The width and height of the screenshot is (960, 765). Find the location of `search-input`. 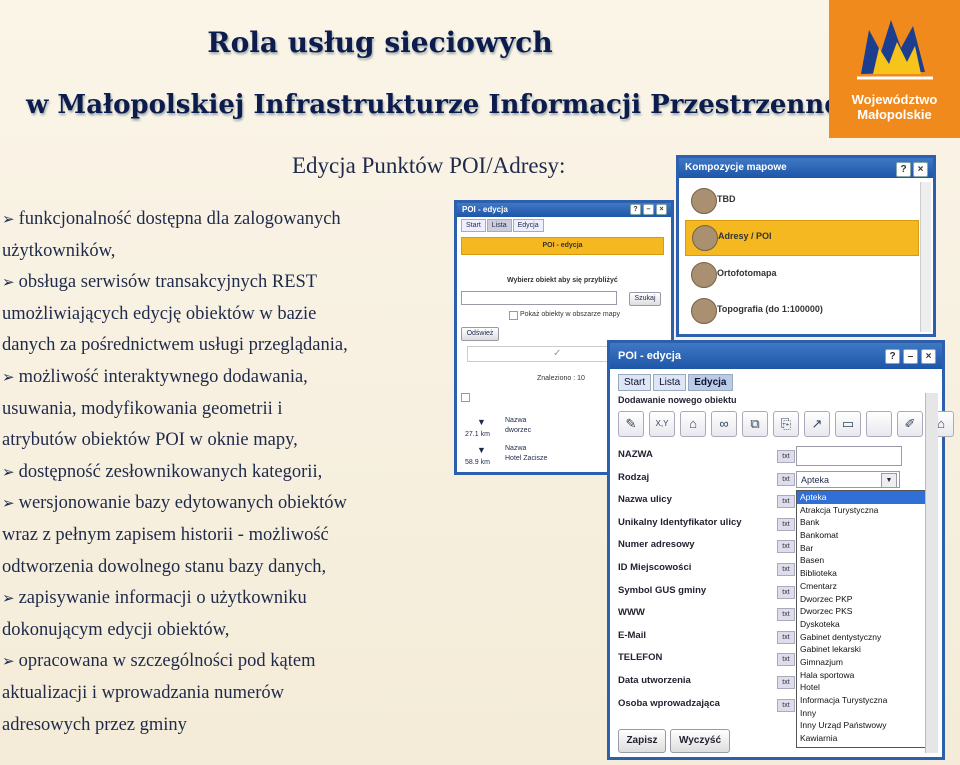

search-input is located at coordinates (539, 298).